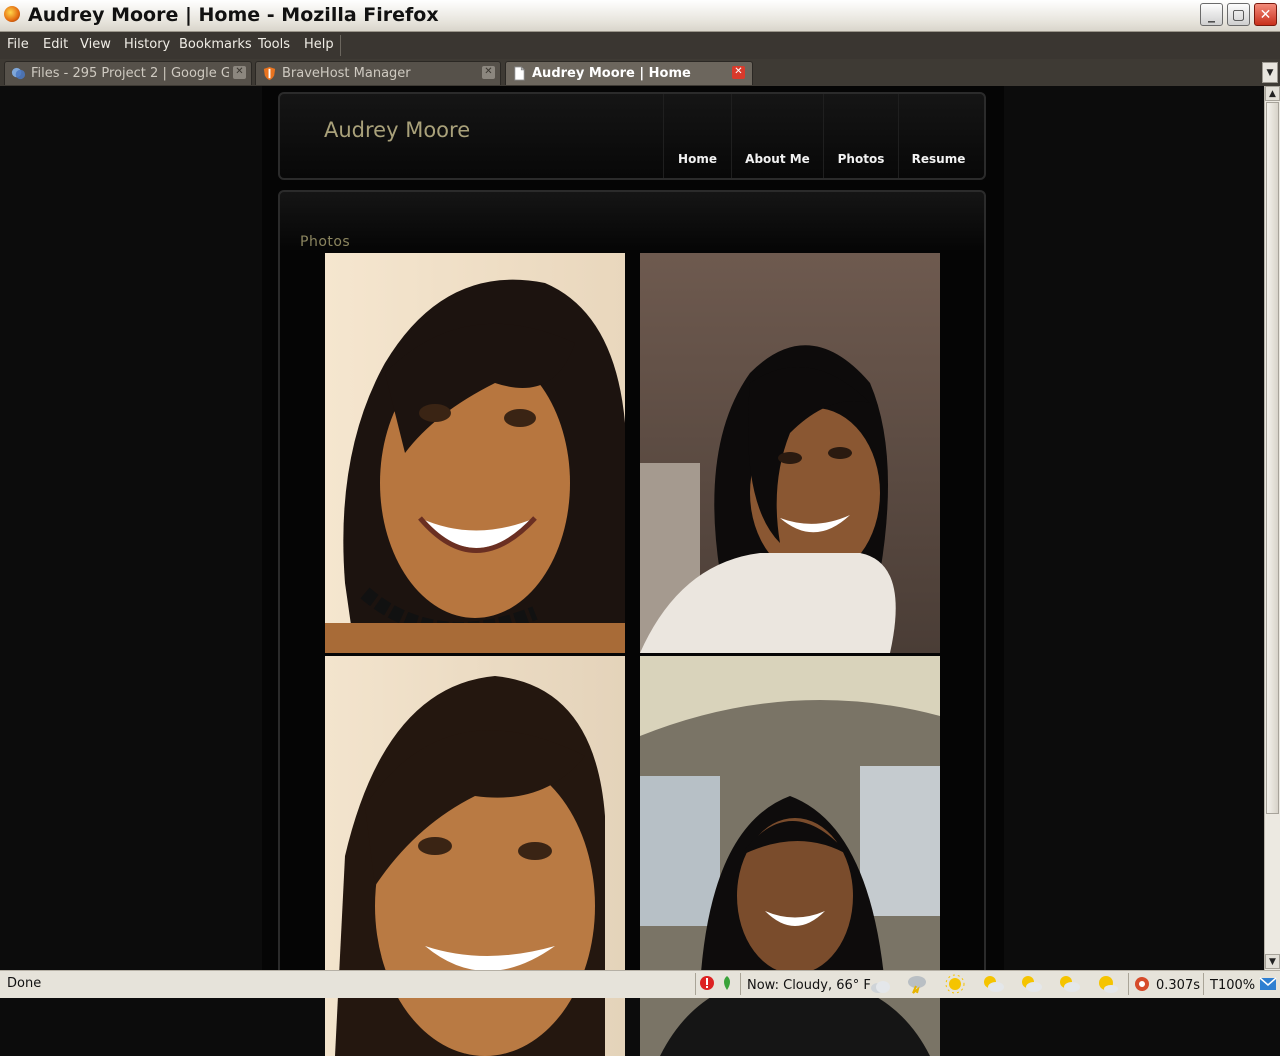 The image size is (1280, 1056). Describe the element at coordinates (233, 15) in the screenshot. I see `window-title: Audrey Moore | Home - Mozilla Firefox` at that location.